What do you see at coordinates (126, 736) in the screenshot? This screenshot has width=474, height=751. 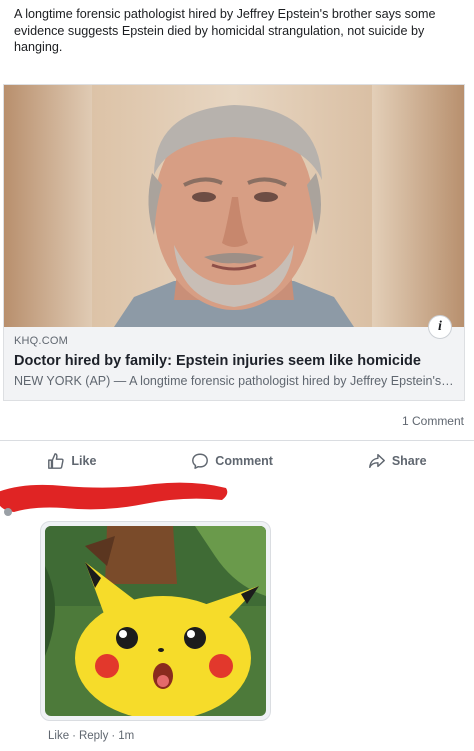 I see `comment-timestamp: 1m` at bounding box center [126, 736].